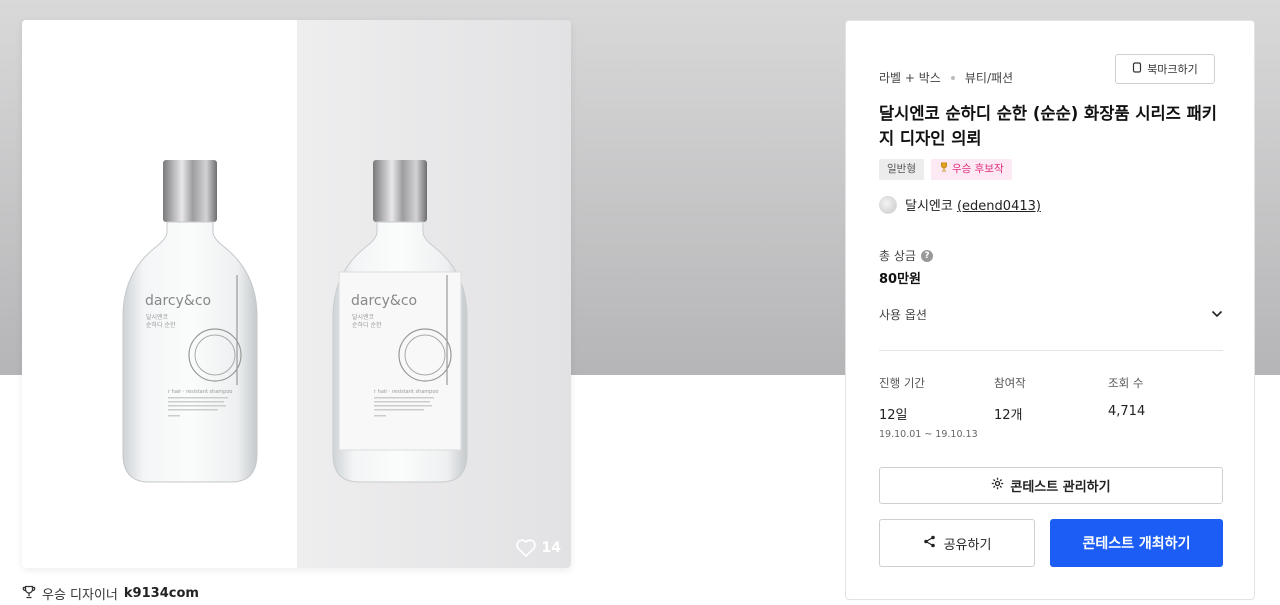 The image size is (1280, 605). What do you see at coordinates (551, 548) in the screenshot?
I see `like-count: 14` at bounding box center [551, 548].